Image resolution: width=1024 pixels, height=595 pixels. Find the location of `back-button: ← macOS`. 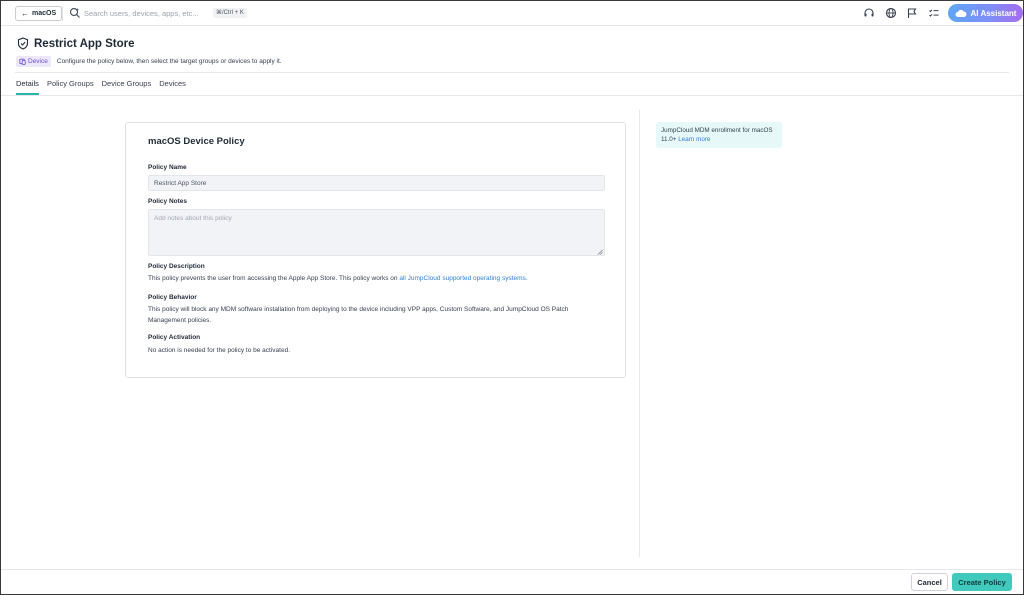

back-button: ← macOS is located at coordinates (39, 13).